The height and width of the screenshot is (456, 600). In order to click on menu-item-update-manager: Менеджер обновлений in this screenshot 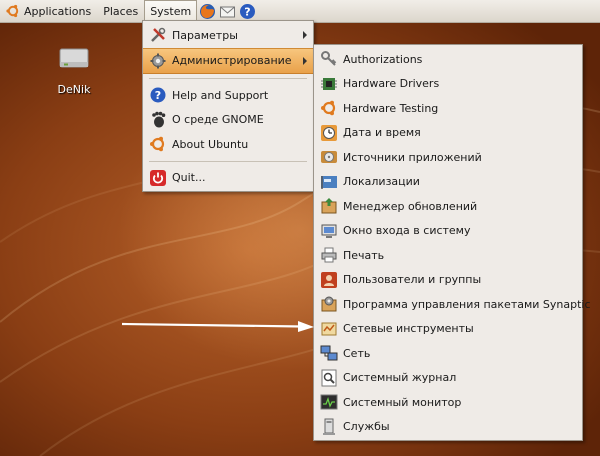, I will do `click(448, 206)`.